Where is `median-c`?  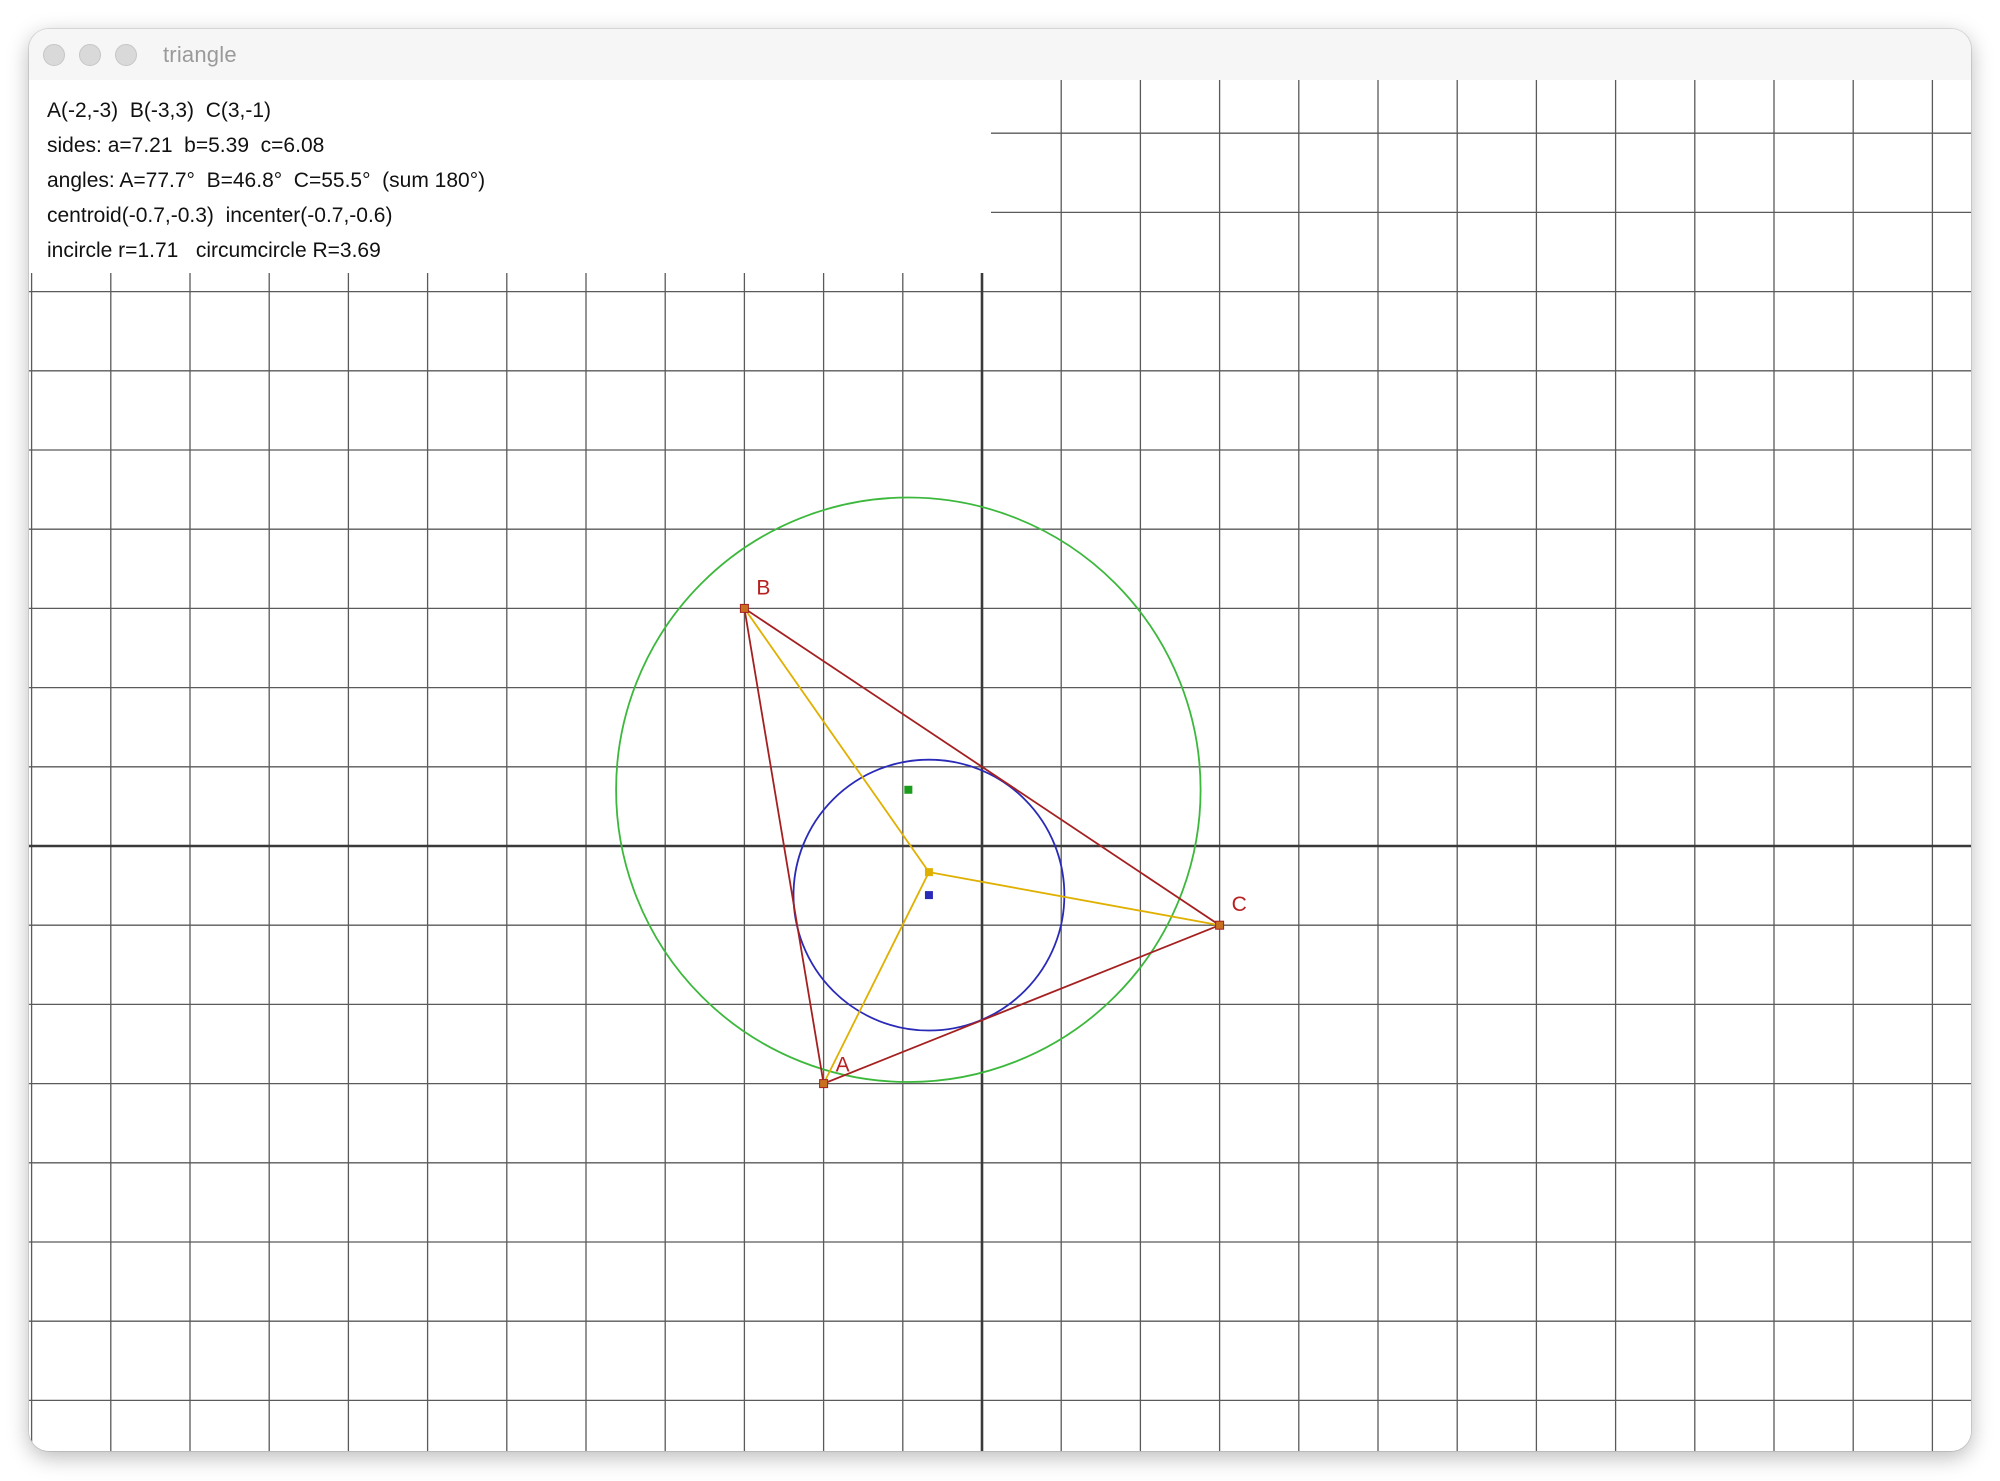 median-c is located at coordinates (1074, 899).